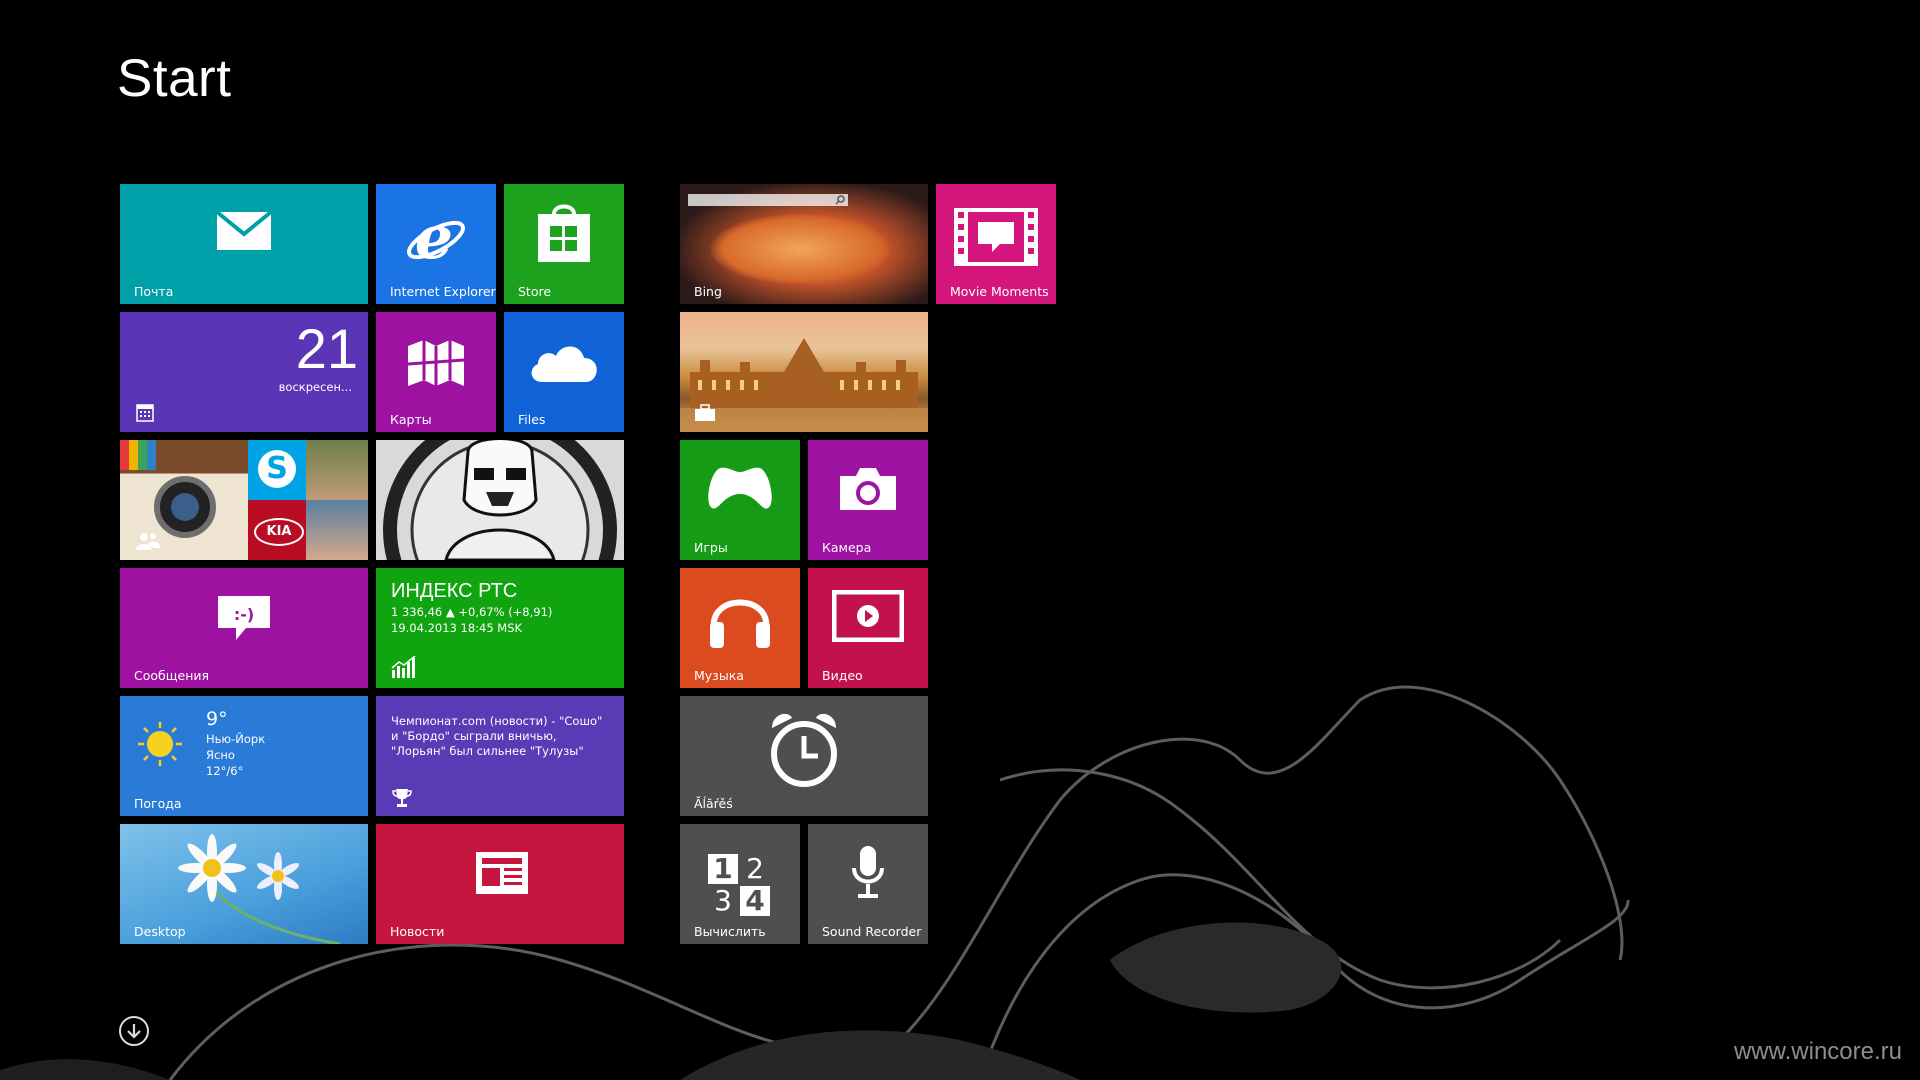  What do you see at coordinates (411, 419) in the screenshot?
I see `tile-label: Карты` at bounding box center [411, 419].